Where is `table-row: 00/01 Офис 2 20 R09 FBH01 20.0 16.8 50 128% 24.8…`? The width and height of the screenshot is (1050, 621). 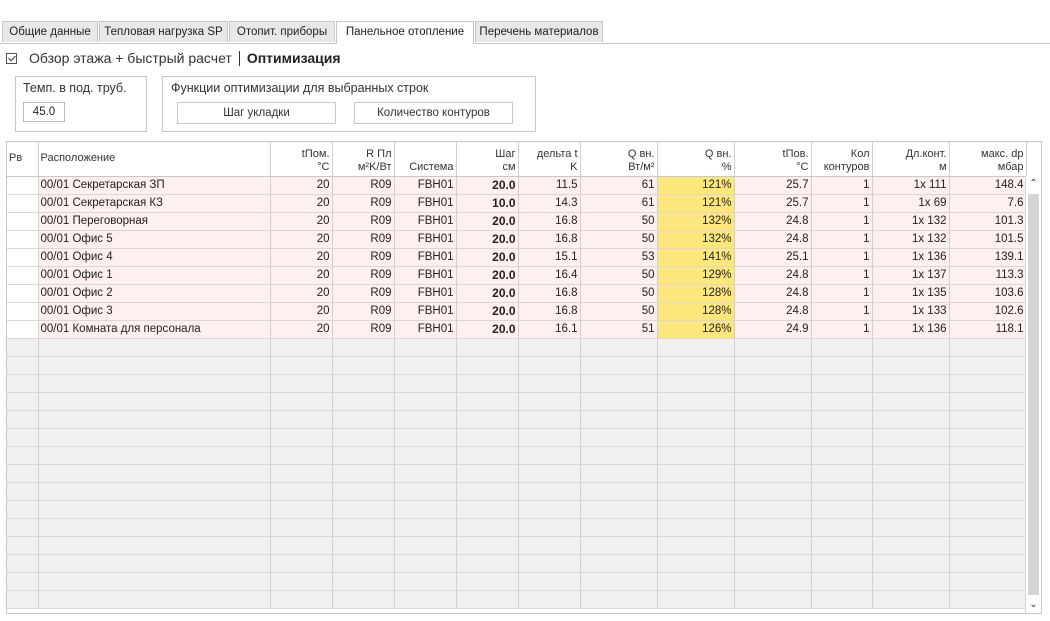
table-row: 00/01 Офис 2 20 R09 FBH01 20.0 16.8 50 128% 24.8… is located at coordinates (517, 293).